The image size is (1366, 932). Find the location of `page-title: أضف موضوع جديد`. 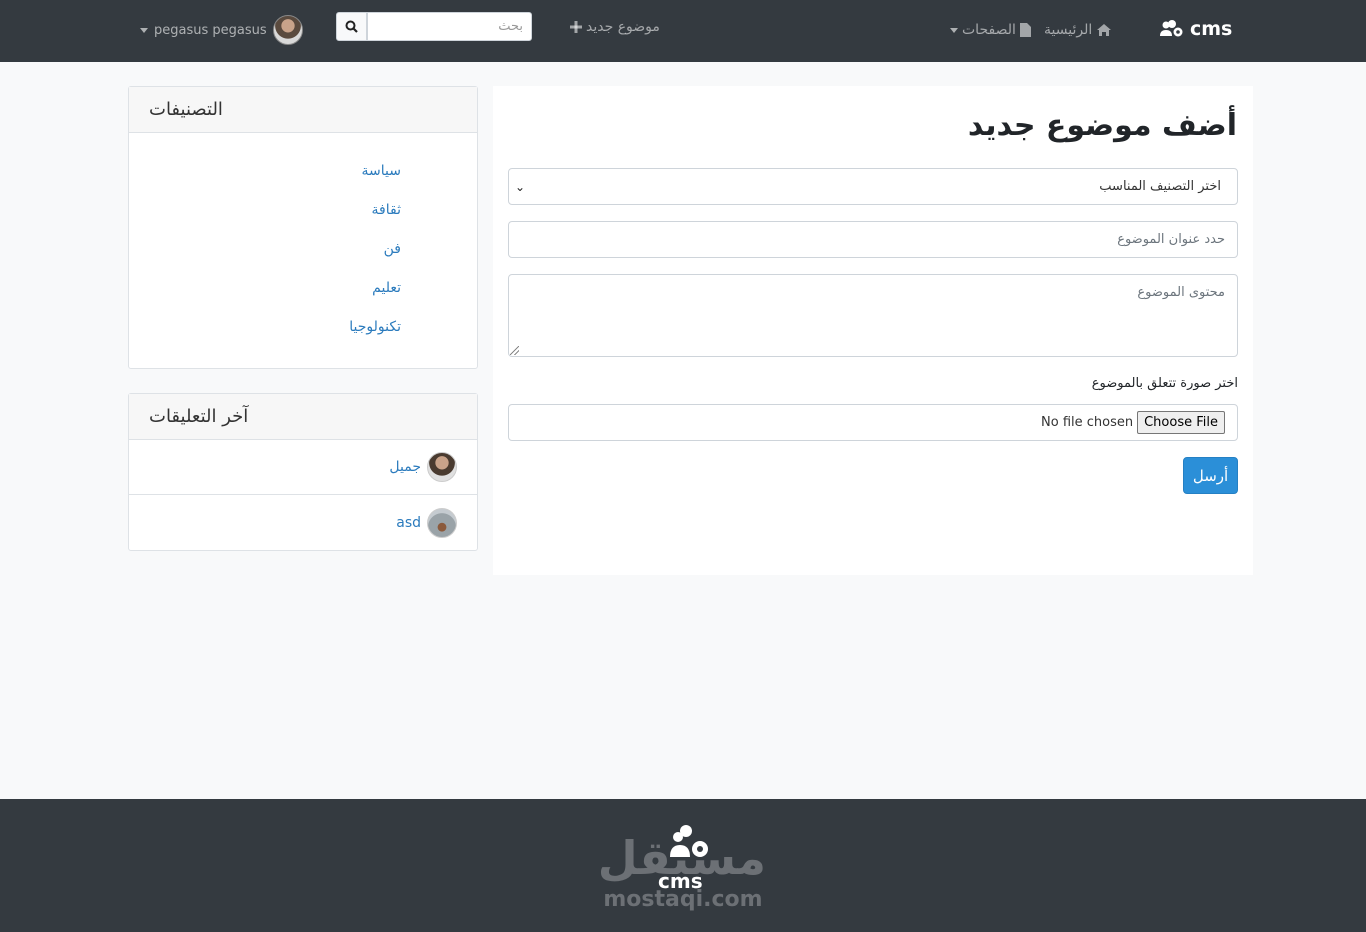

page-title: أضف موضوع جديد is located at coordinates (1102, 125).